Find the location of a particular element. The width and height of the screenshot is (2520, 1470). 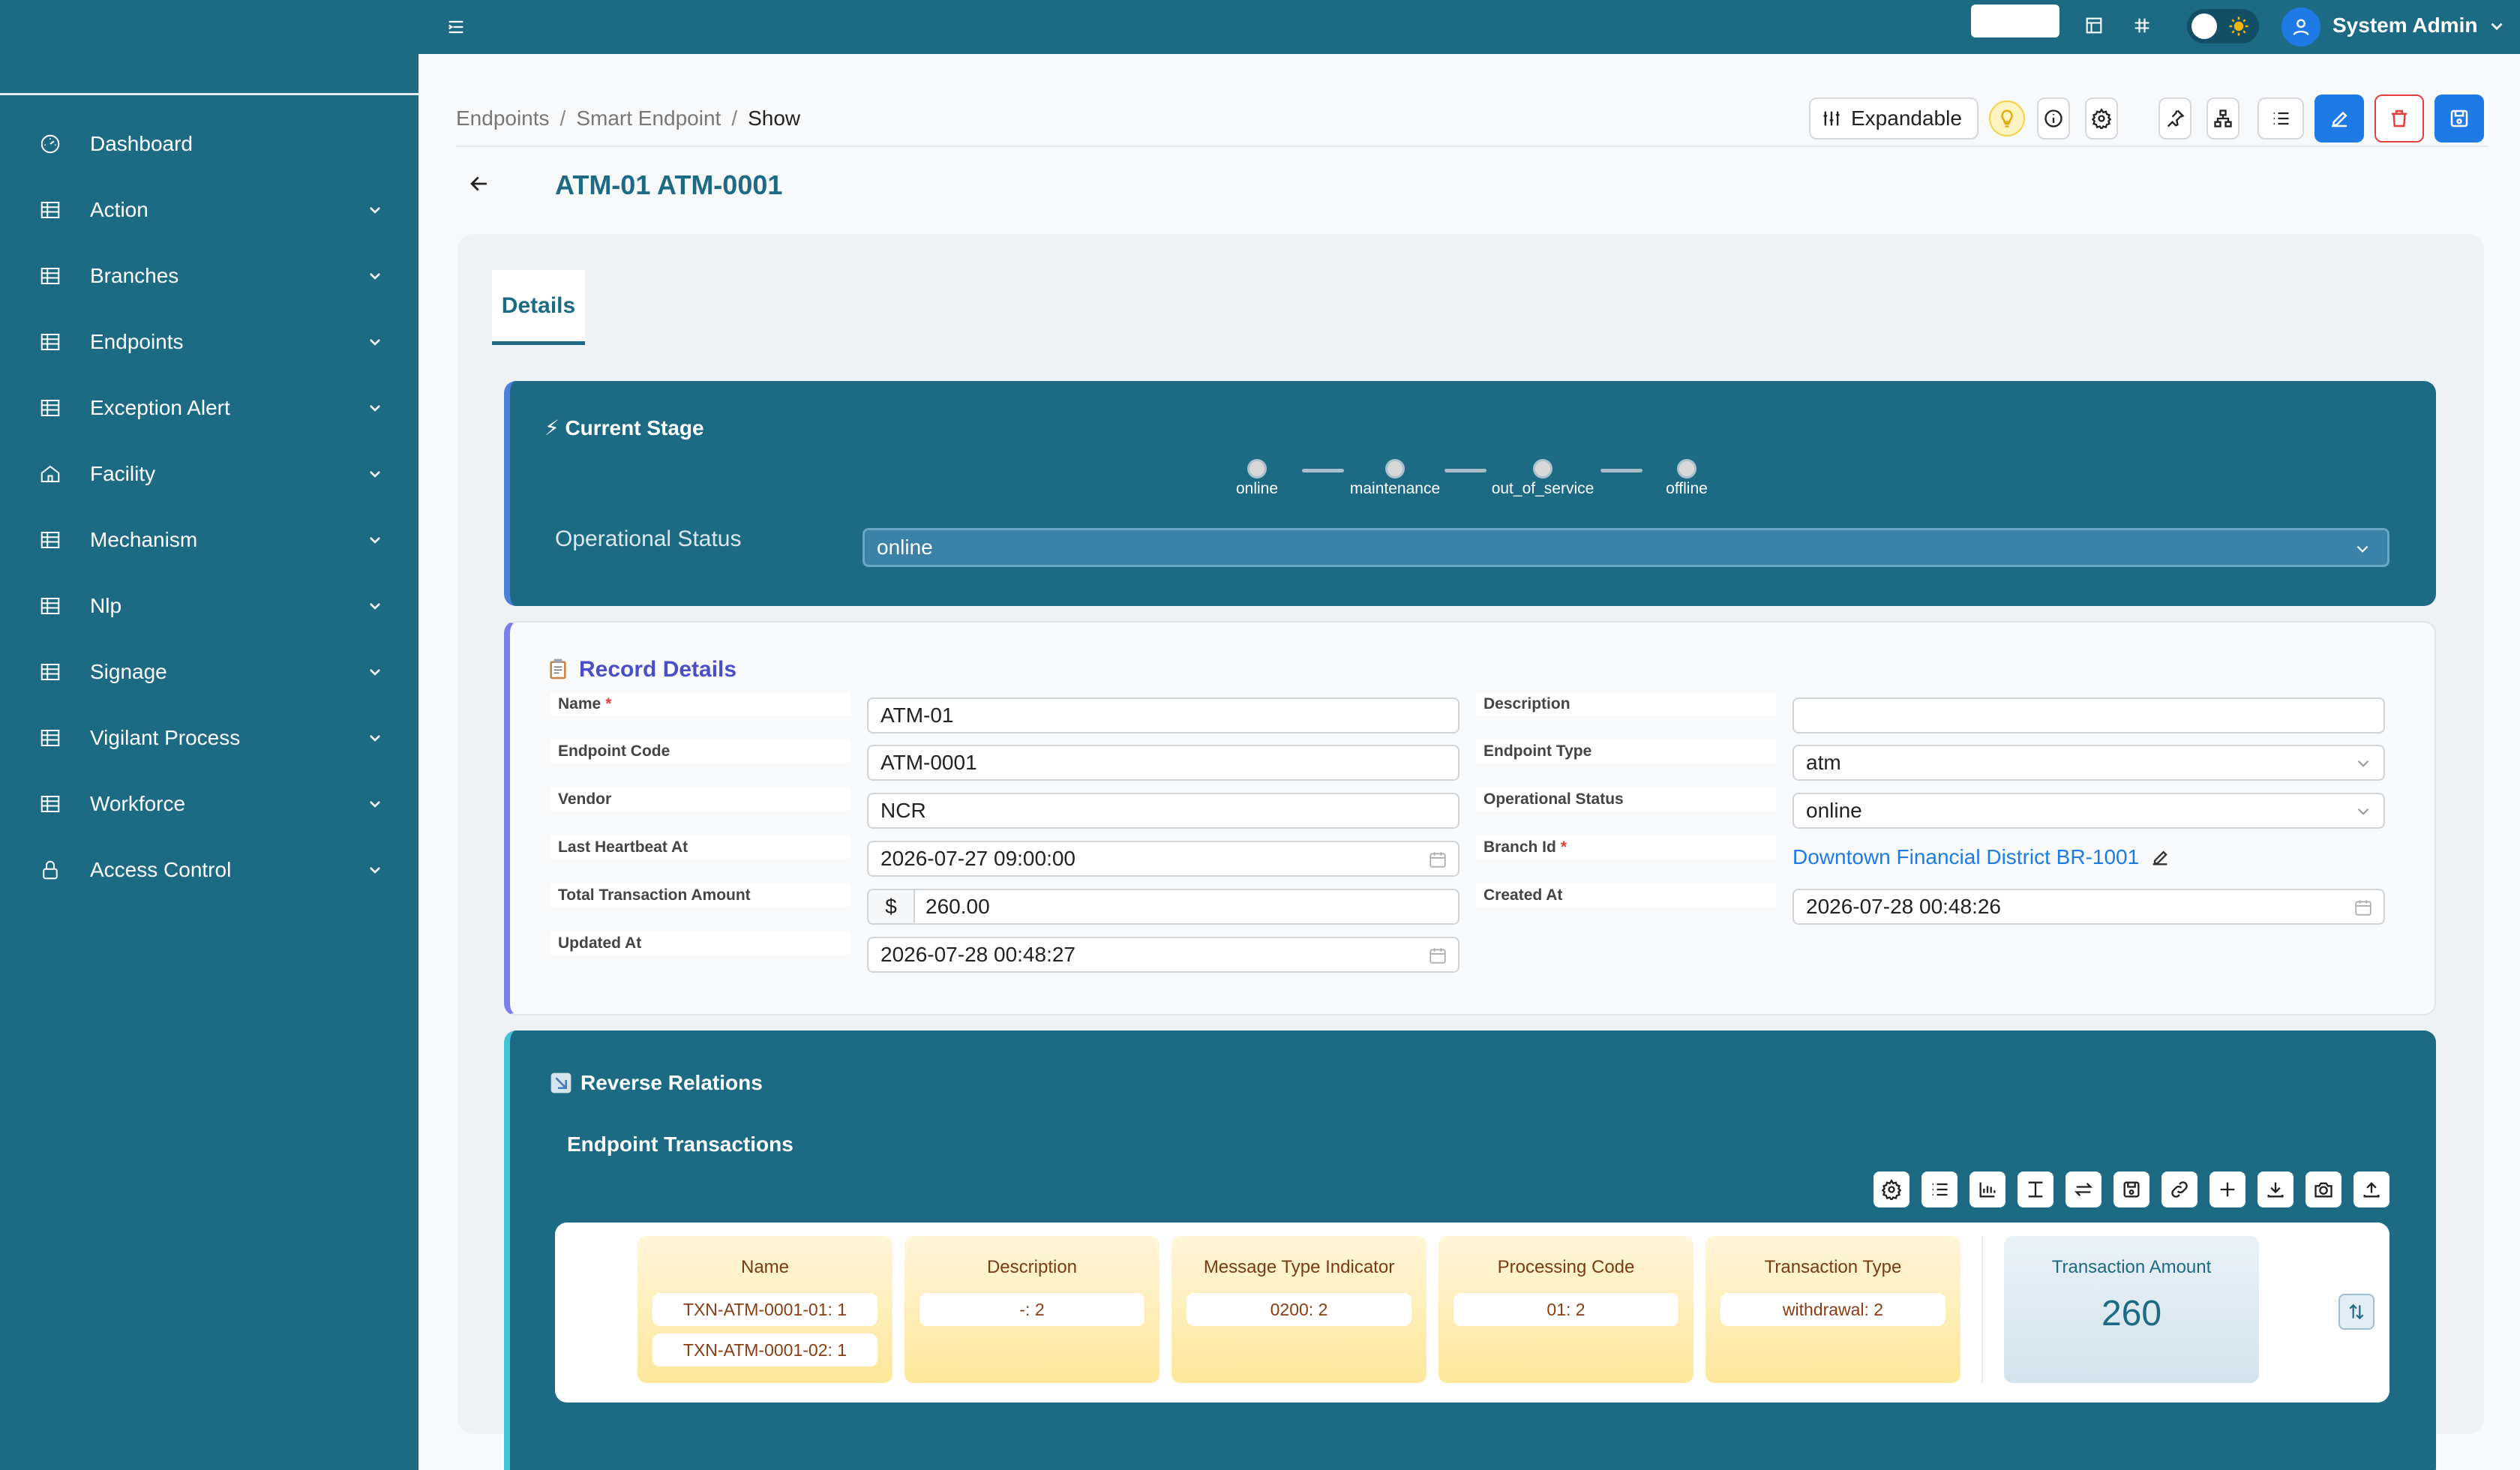

table-download-button is located at coordinates (2276, 1190).